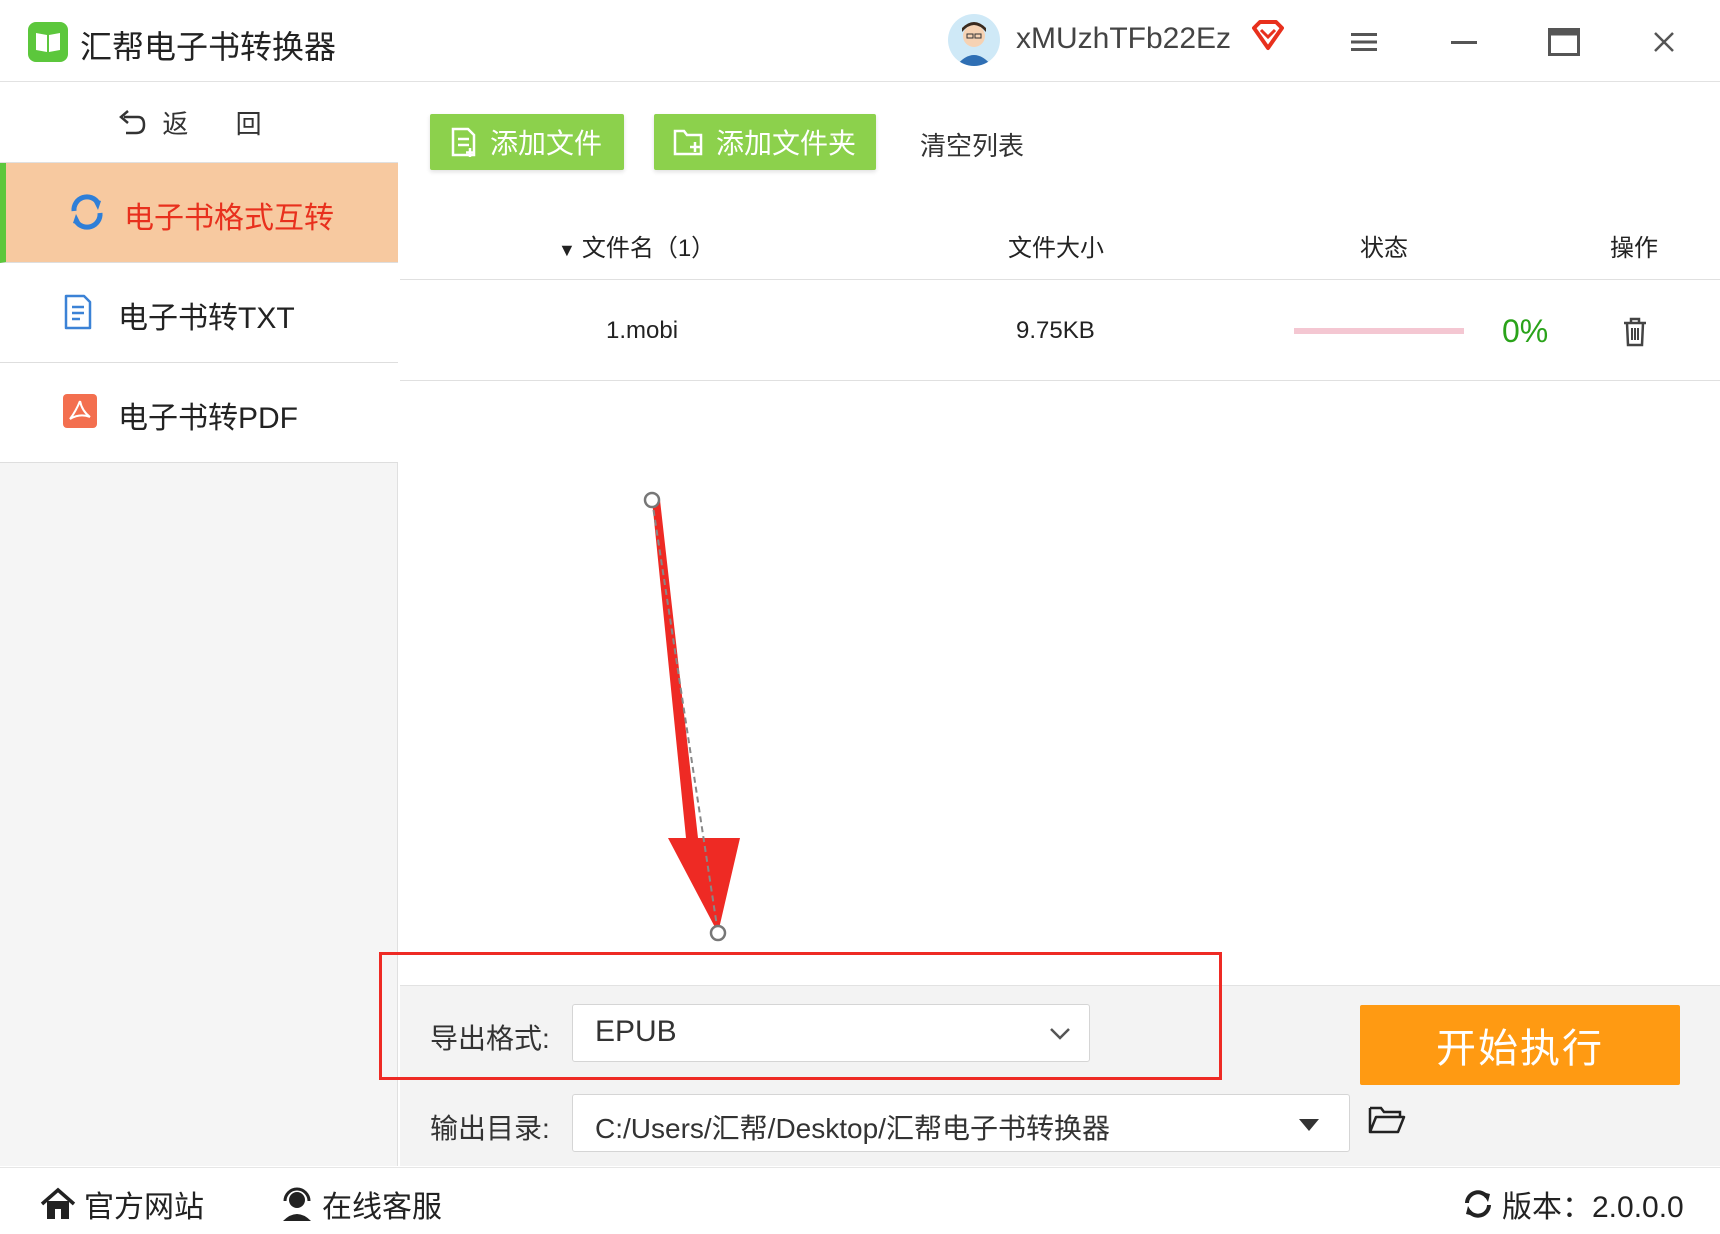  I want to click on highlight-box, so click(800, 1016).